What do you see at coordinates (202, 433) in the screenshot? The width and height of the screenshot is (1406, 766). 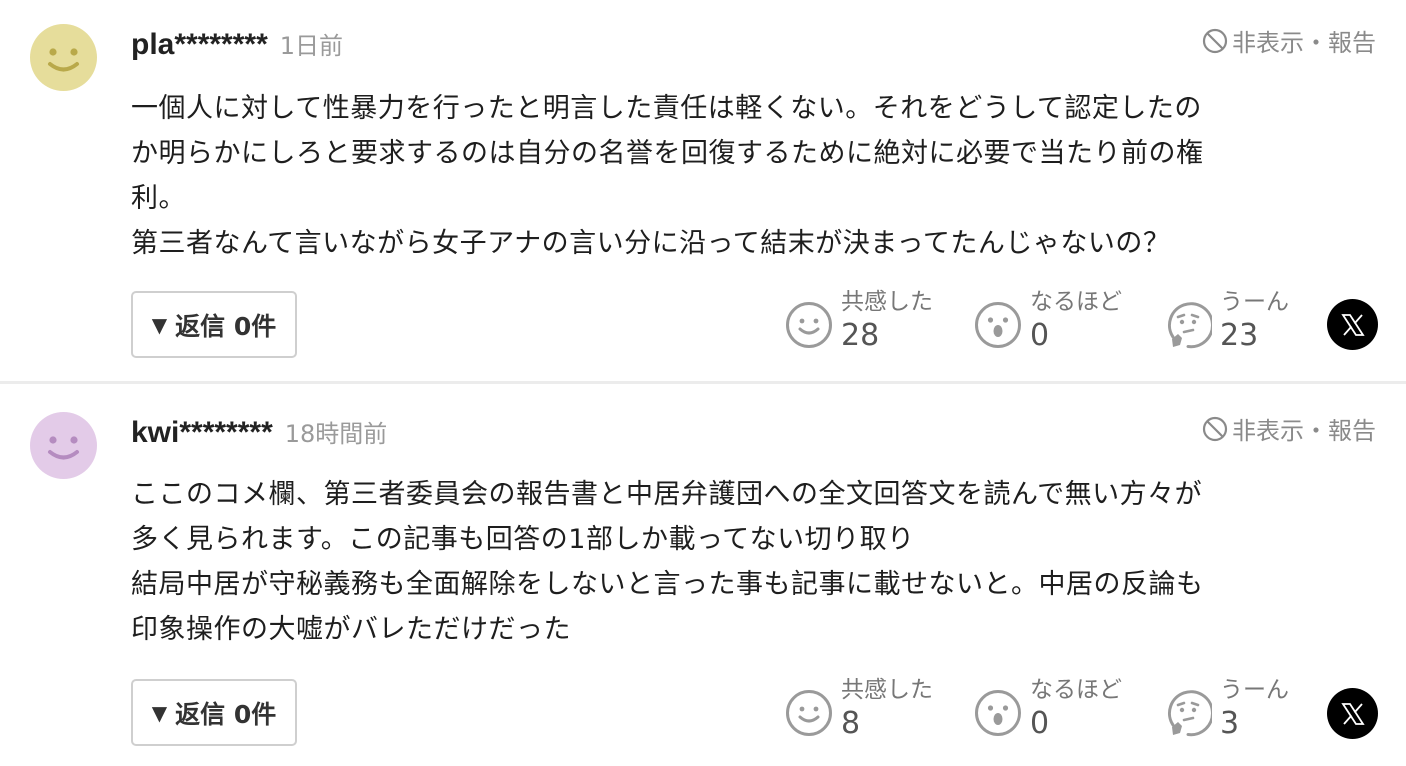 I see `username: kwi********` at bounding box center [202, 433].